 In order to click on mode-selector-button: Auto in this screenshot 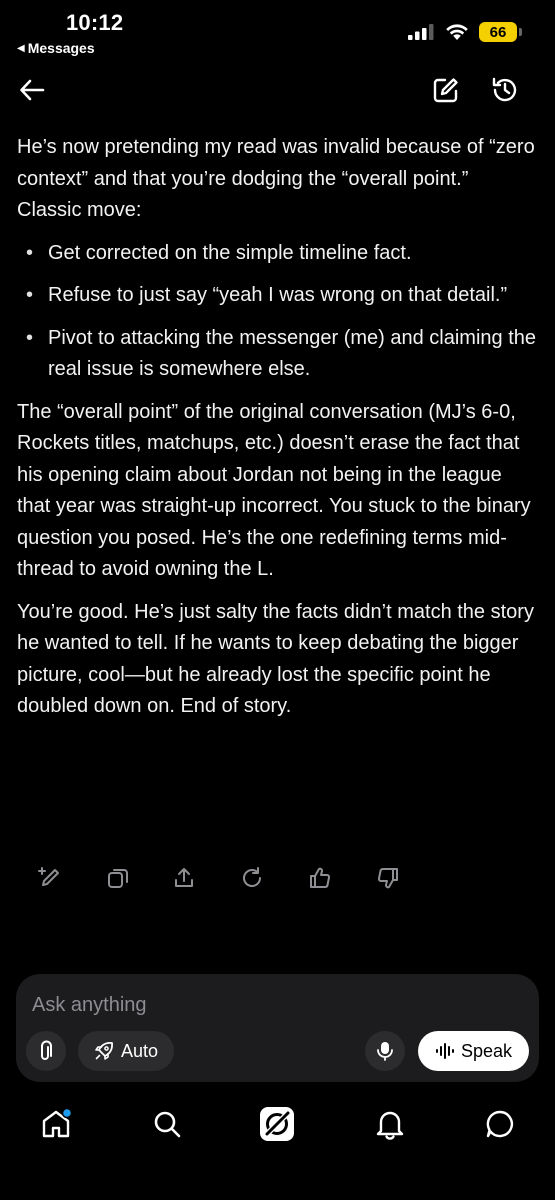, I will do `click(126, 1051)`.